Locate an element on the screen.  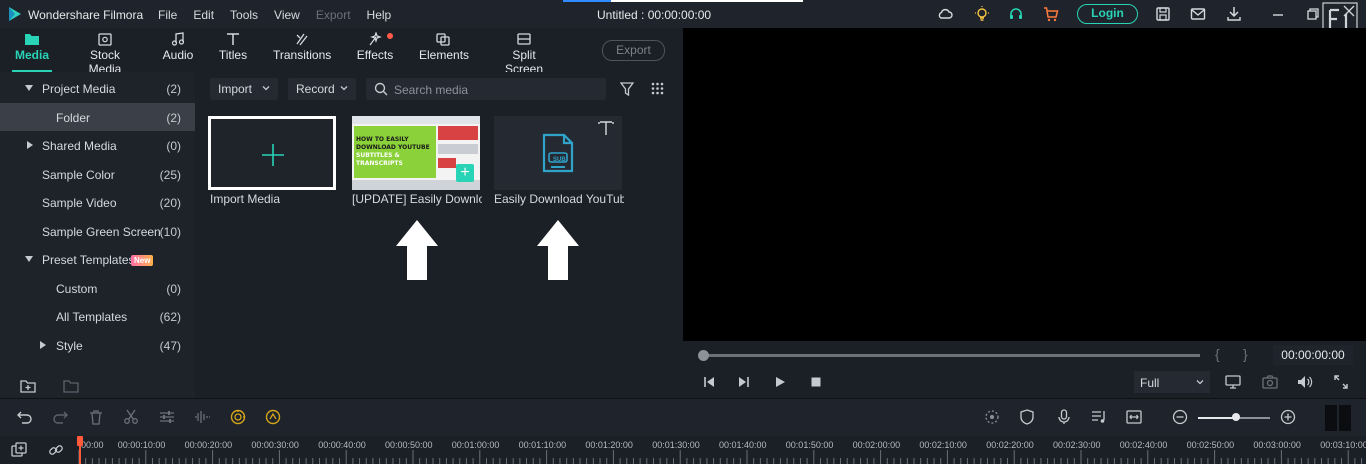
tab-transitions: Transitions is located at coordinates (302, 50).